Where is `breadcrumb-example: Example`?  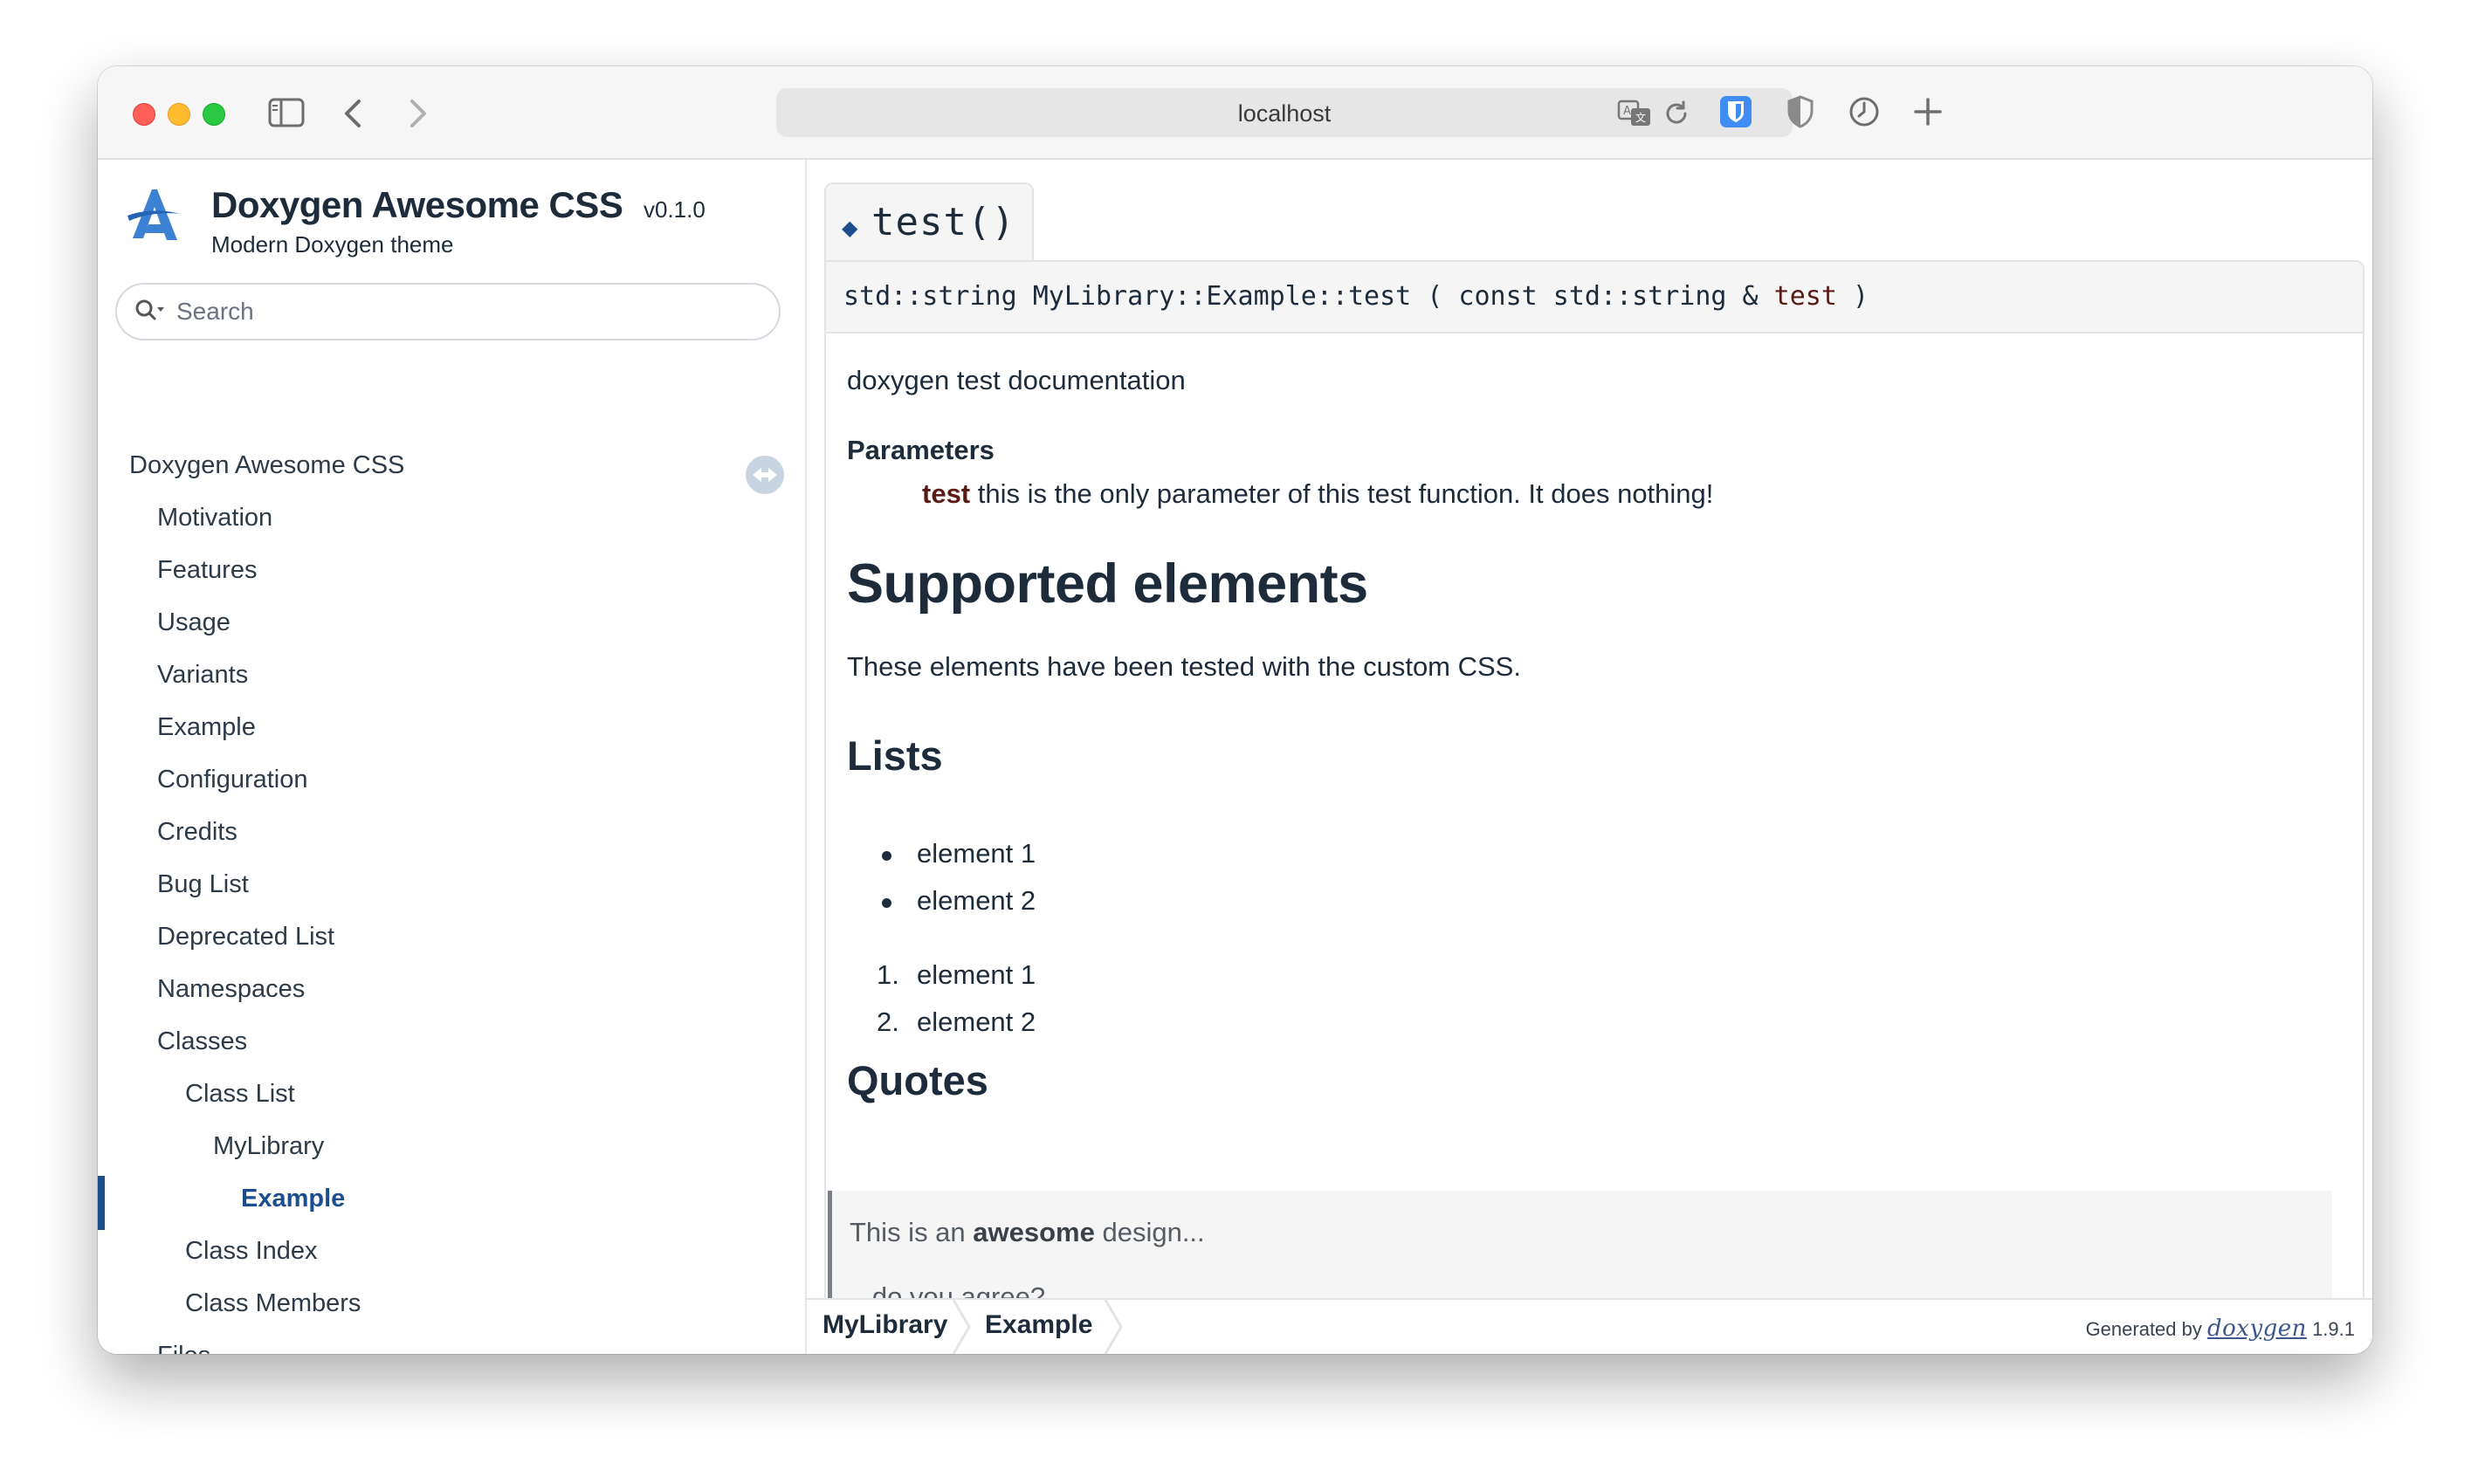
breadcrumb-example: Example is located at coordinates (1038, 1325).